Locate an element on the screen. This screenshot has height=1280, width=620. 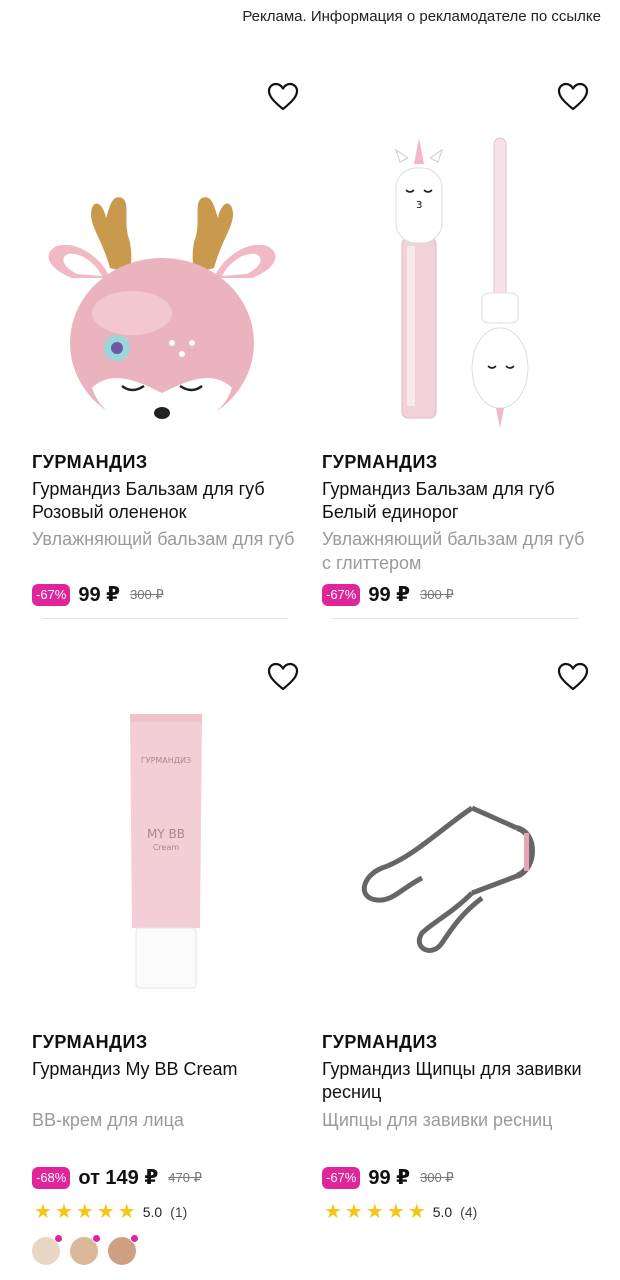
rating: ★ ★ ★ ★ ★ 5.0 (4) is located at coordinates (400, 1212).